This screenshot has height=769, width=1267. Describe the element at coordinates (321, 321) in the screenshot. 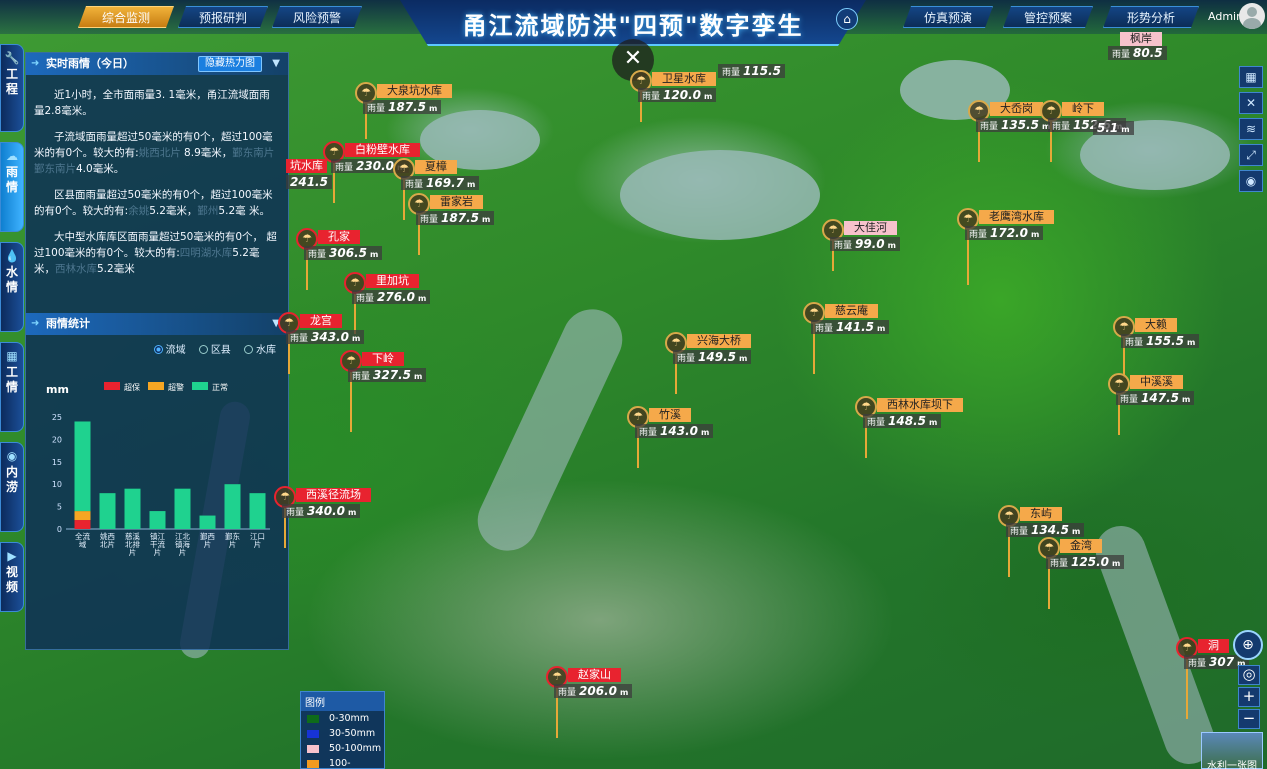

I see `station-name: 龙宫` at that location.